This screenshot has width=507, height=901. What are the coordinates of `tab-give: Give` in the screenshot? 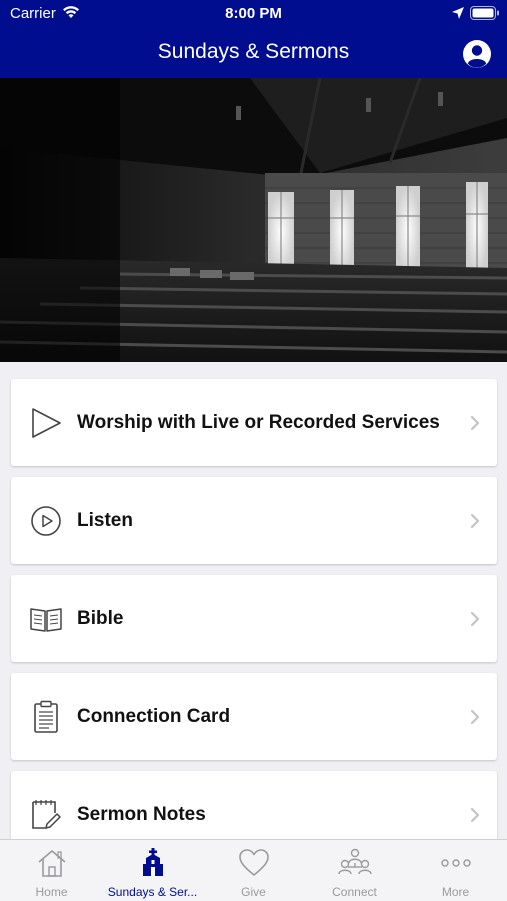 It's located at (253, 870).